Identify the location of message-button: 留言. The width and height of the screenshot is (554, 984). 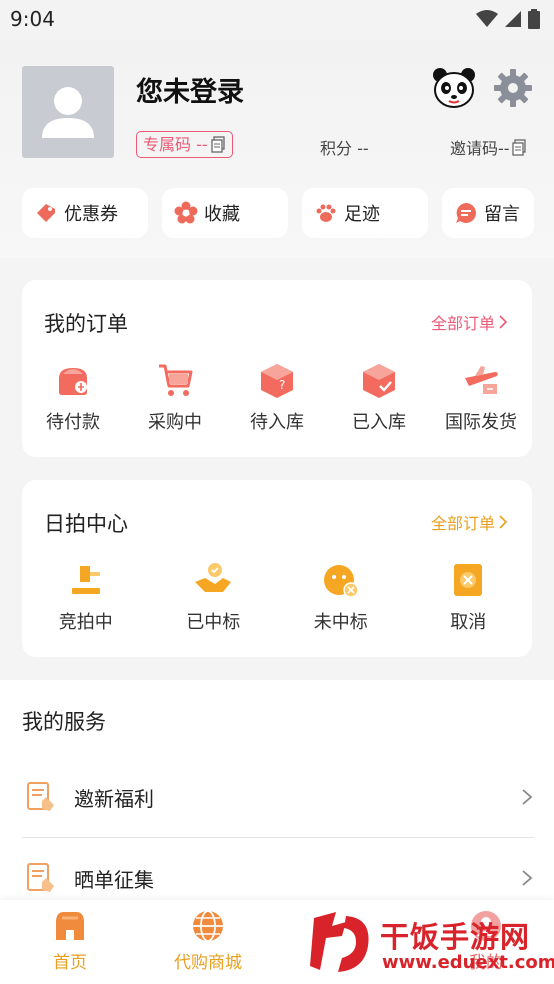
(488, 213).